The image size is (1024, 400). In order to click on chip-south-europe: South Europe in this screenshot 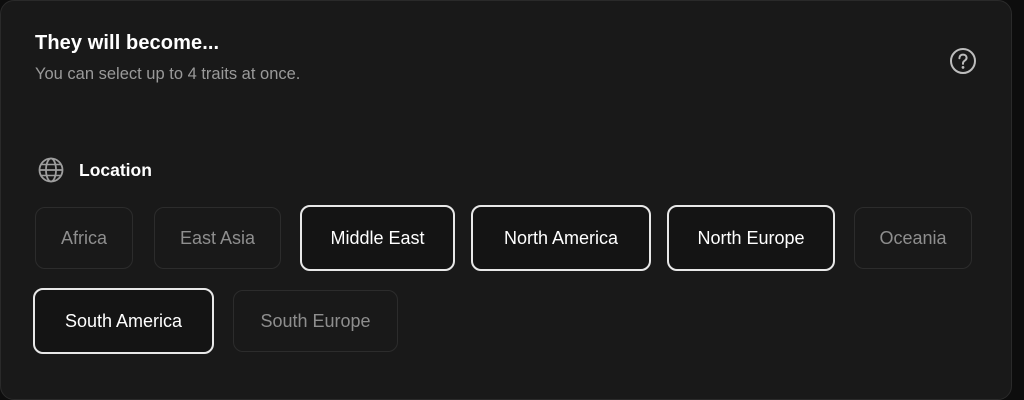, I will do `click(315, 321)`.